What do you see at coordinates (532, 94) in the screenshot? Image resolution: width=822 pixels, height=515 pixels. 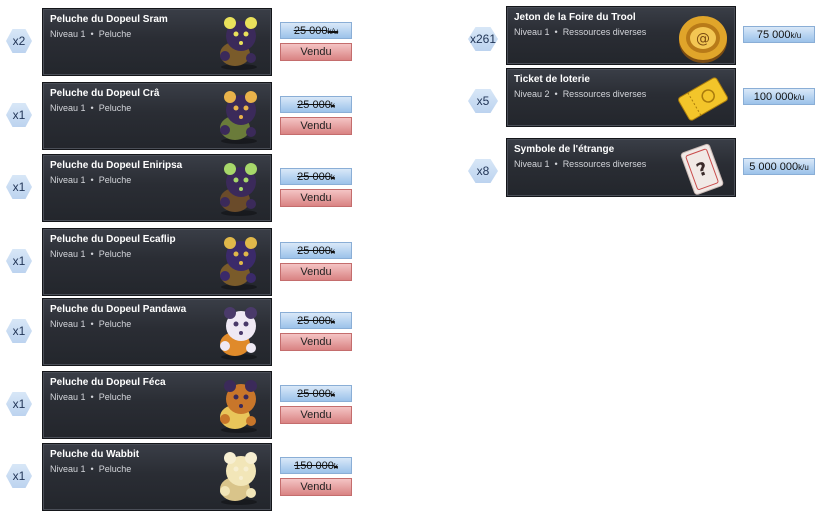 I see `item-level: Niveau 2` at bounding box center [532, 94].